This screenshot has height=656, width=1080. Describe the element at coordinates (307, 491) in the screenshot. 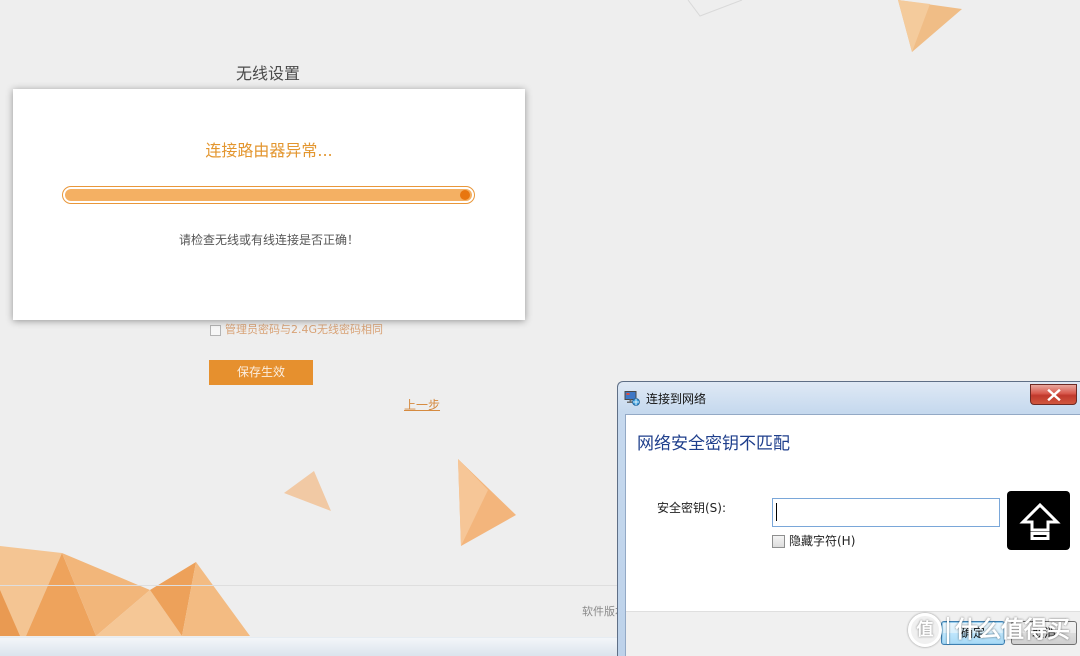

I see `decor-triangle` at that location.